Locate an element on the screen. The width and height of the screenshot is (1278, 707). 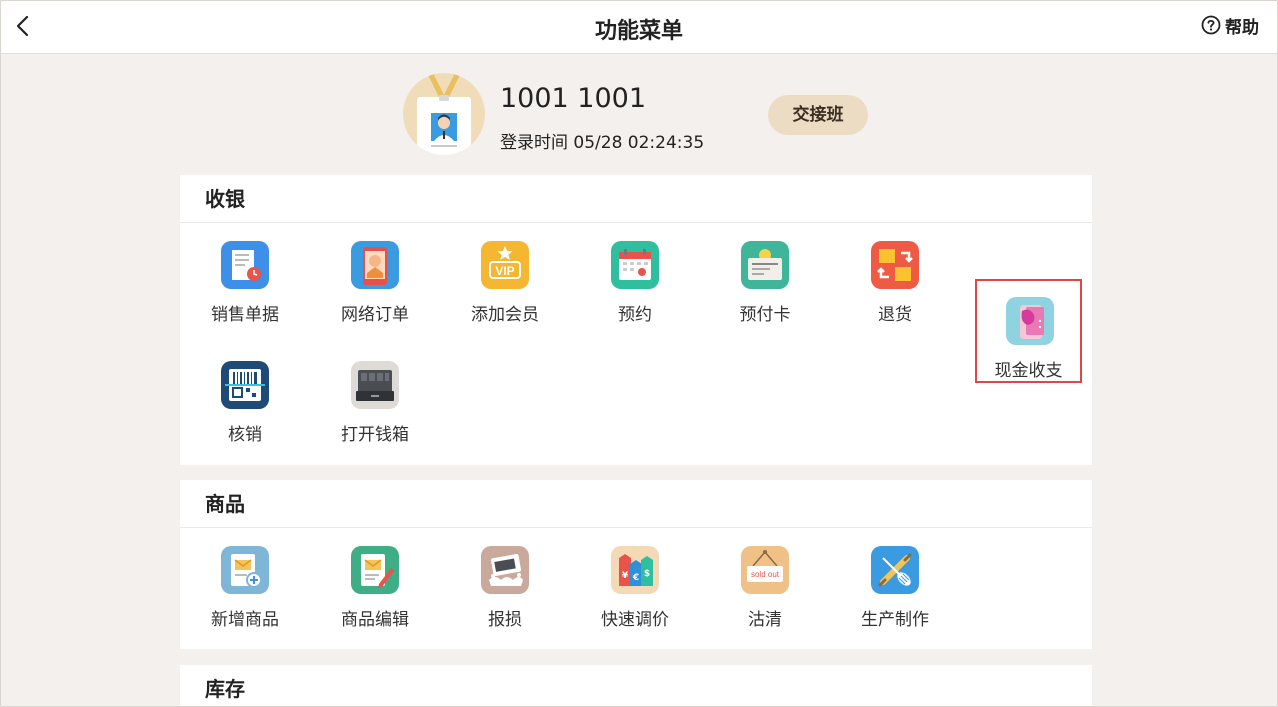
sold-out-icon: sold out is located at coordinates (765, 570).